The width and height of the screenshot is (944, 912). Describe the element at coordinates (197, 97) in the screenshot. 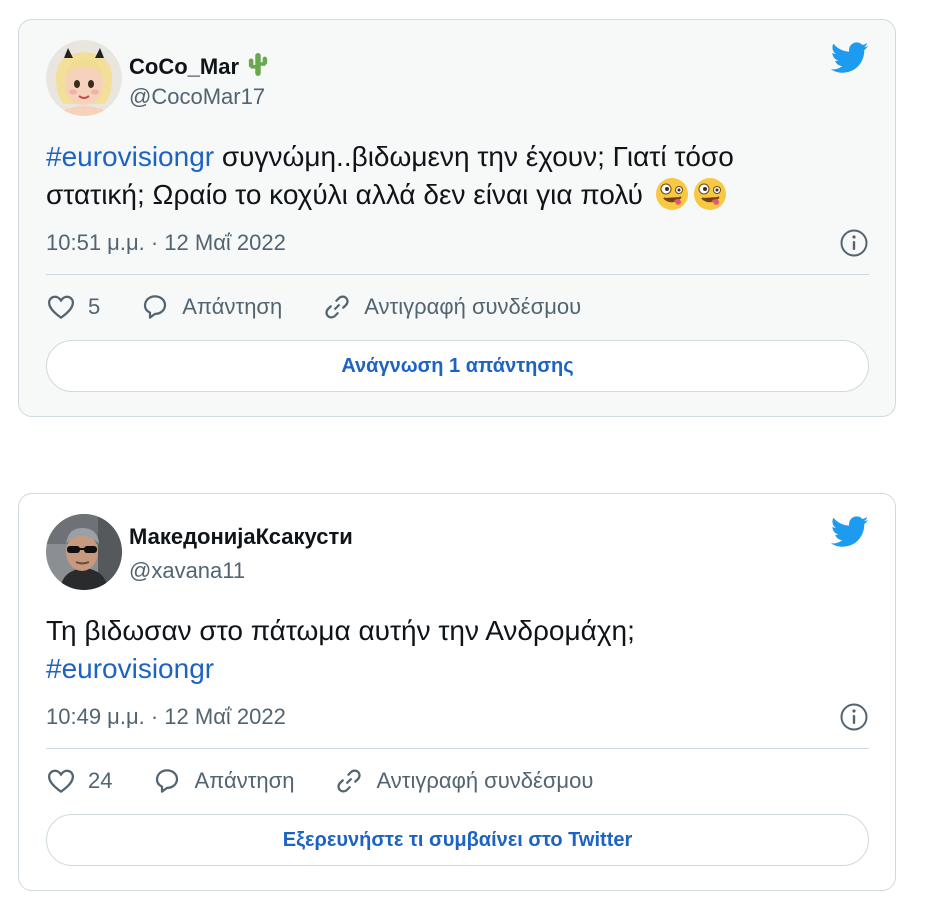

I see `handle: @CocoMar17` at that location.